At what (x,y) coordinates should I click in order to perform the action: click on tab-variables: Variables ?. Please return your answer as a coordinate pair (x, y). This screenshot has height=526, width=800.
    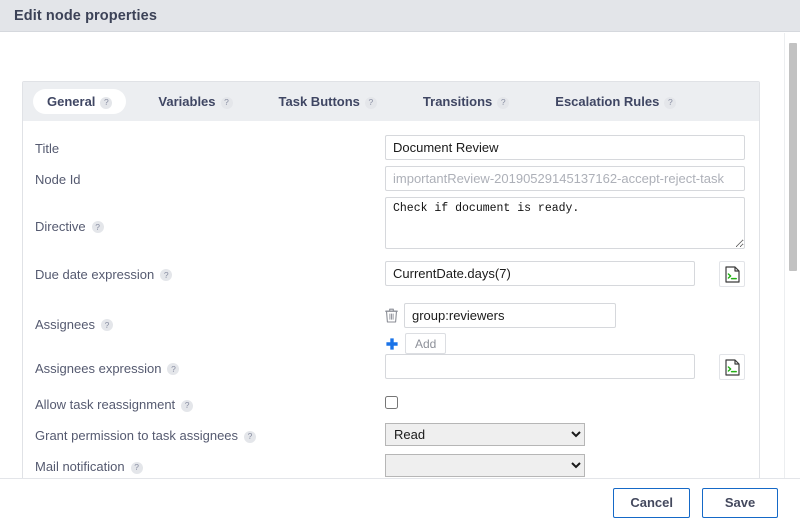
    Looking at the image, I should click on (195, 101).